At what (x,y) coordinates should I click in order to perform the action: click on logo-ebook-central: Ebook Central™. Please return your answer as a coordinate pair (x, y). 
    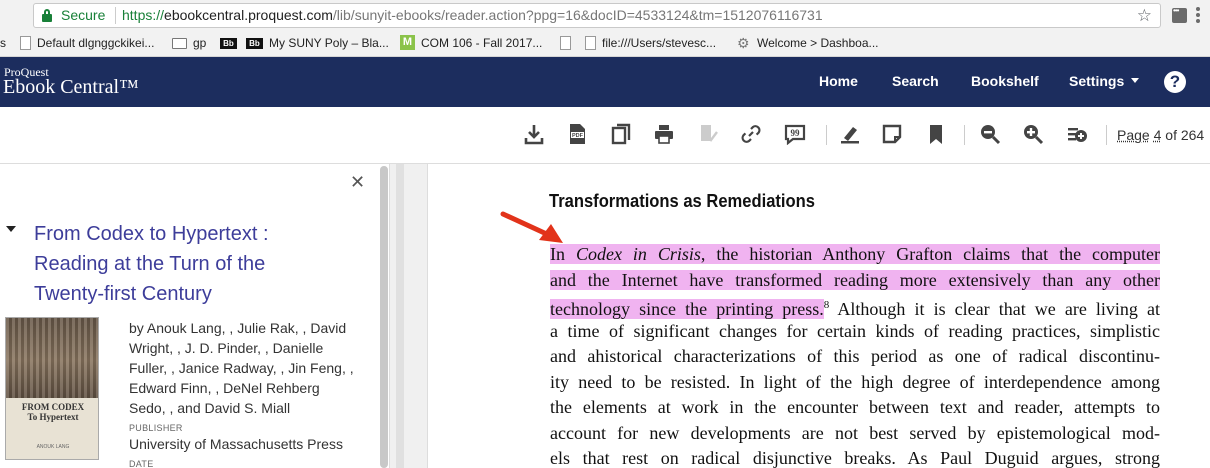
    Looking at the image, I should click on (71, 87).